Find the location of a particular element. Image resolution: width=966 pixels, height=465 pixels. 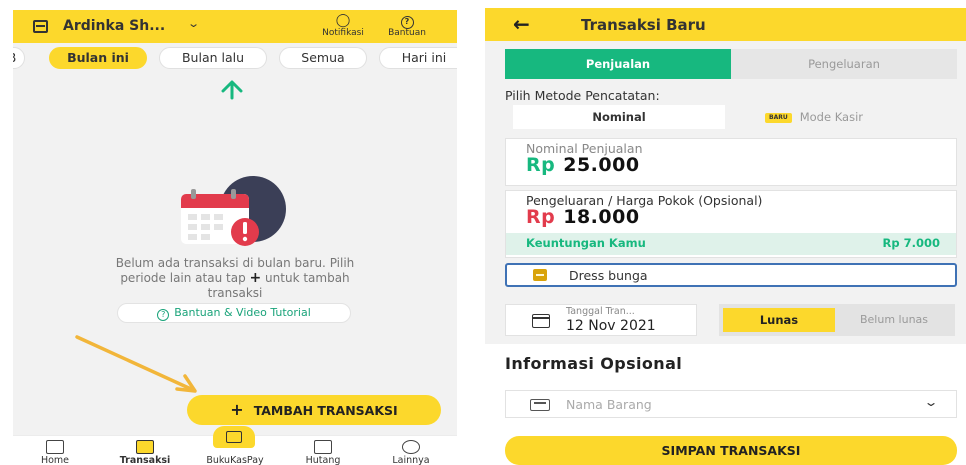

nav-home-label: Home is located at coordinates (55, 460).